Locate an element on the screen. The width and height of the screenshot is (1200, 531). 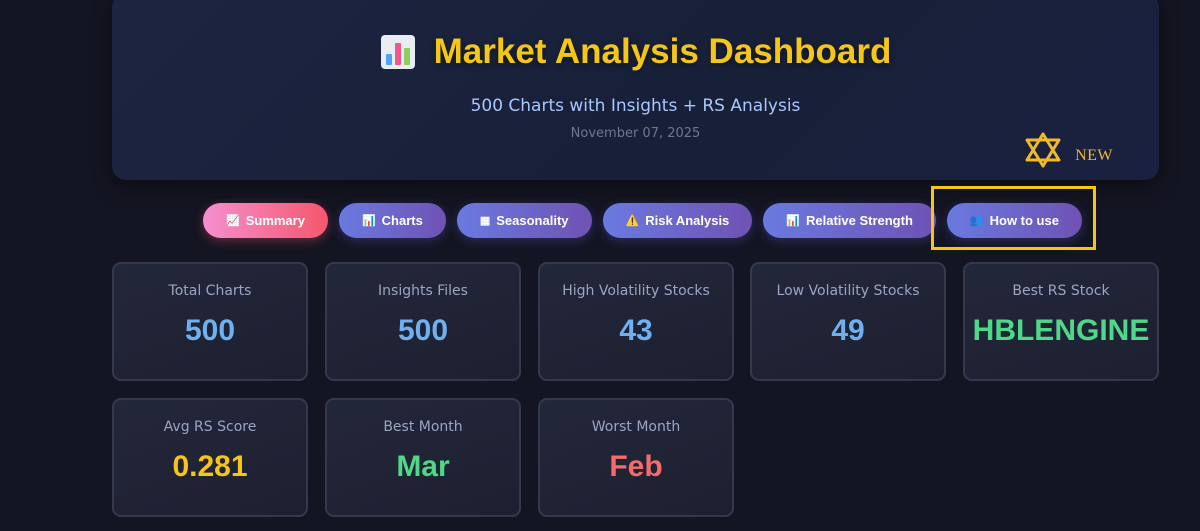
stat-card-worst-month: Worst Month Feb is located at coordinates (636, 457).